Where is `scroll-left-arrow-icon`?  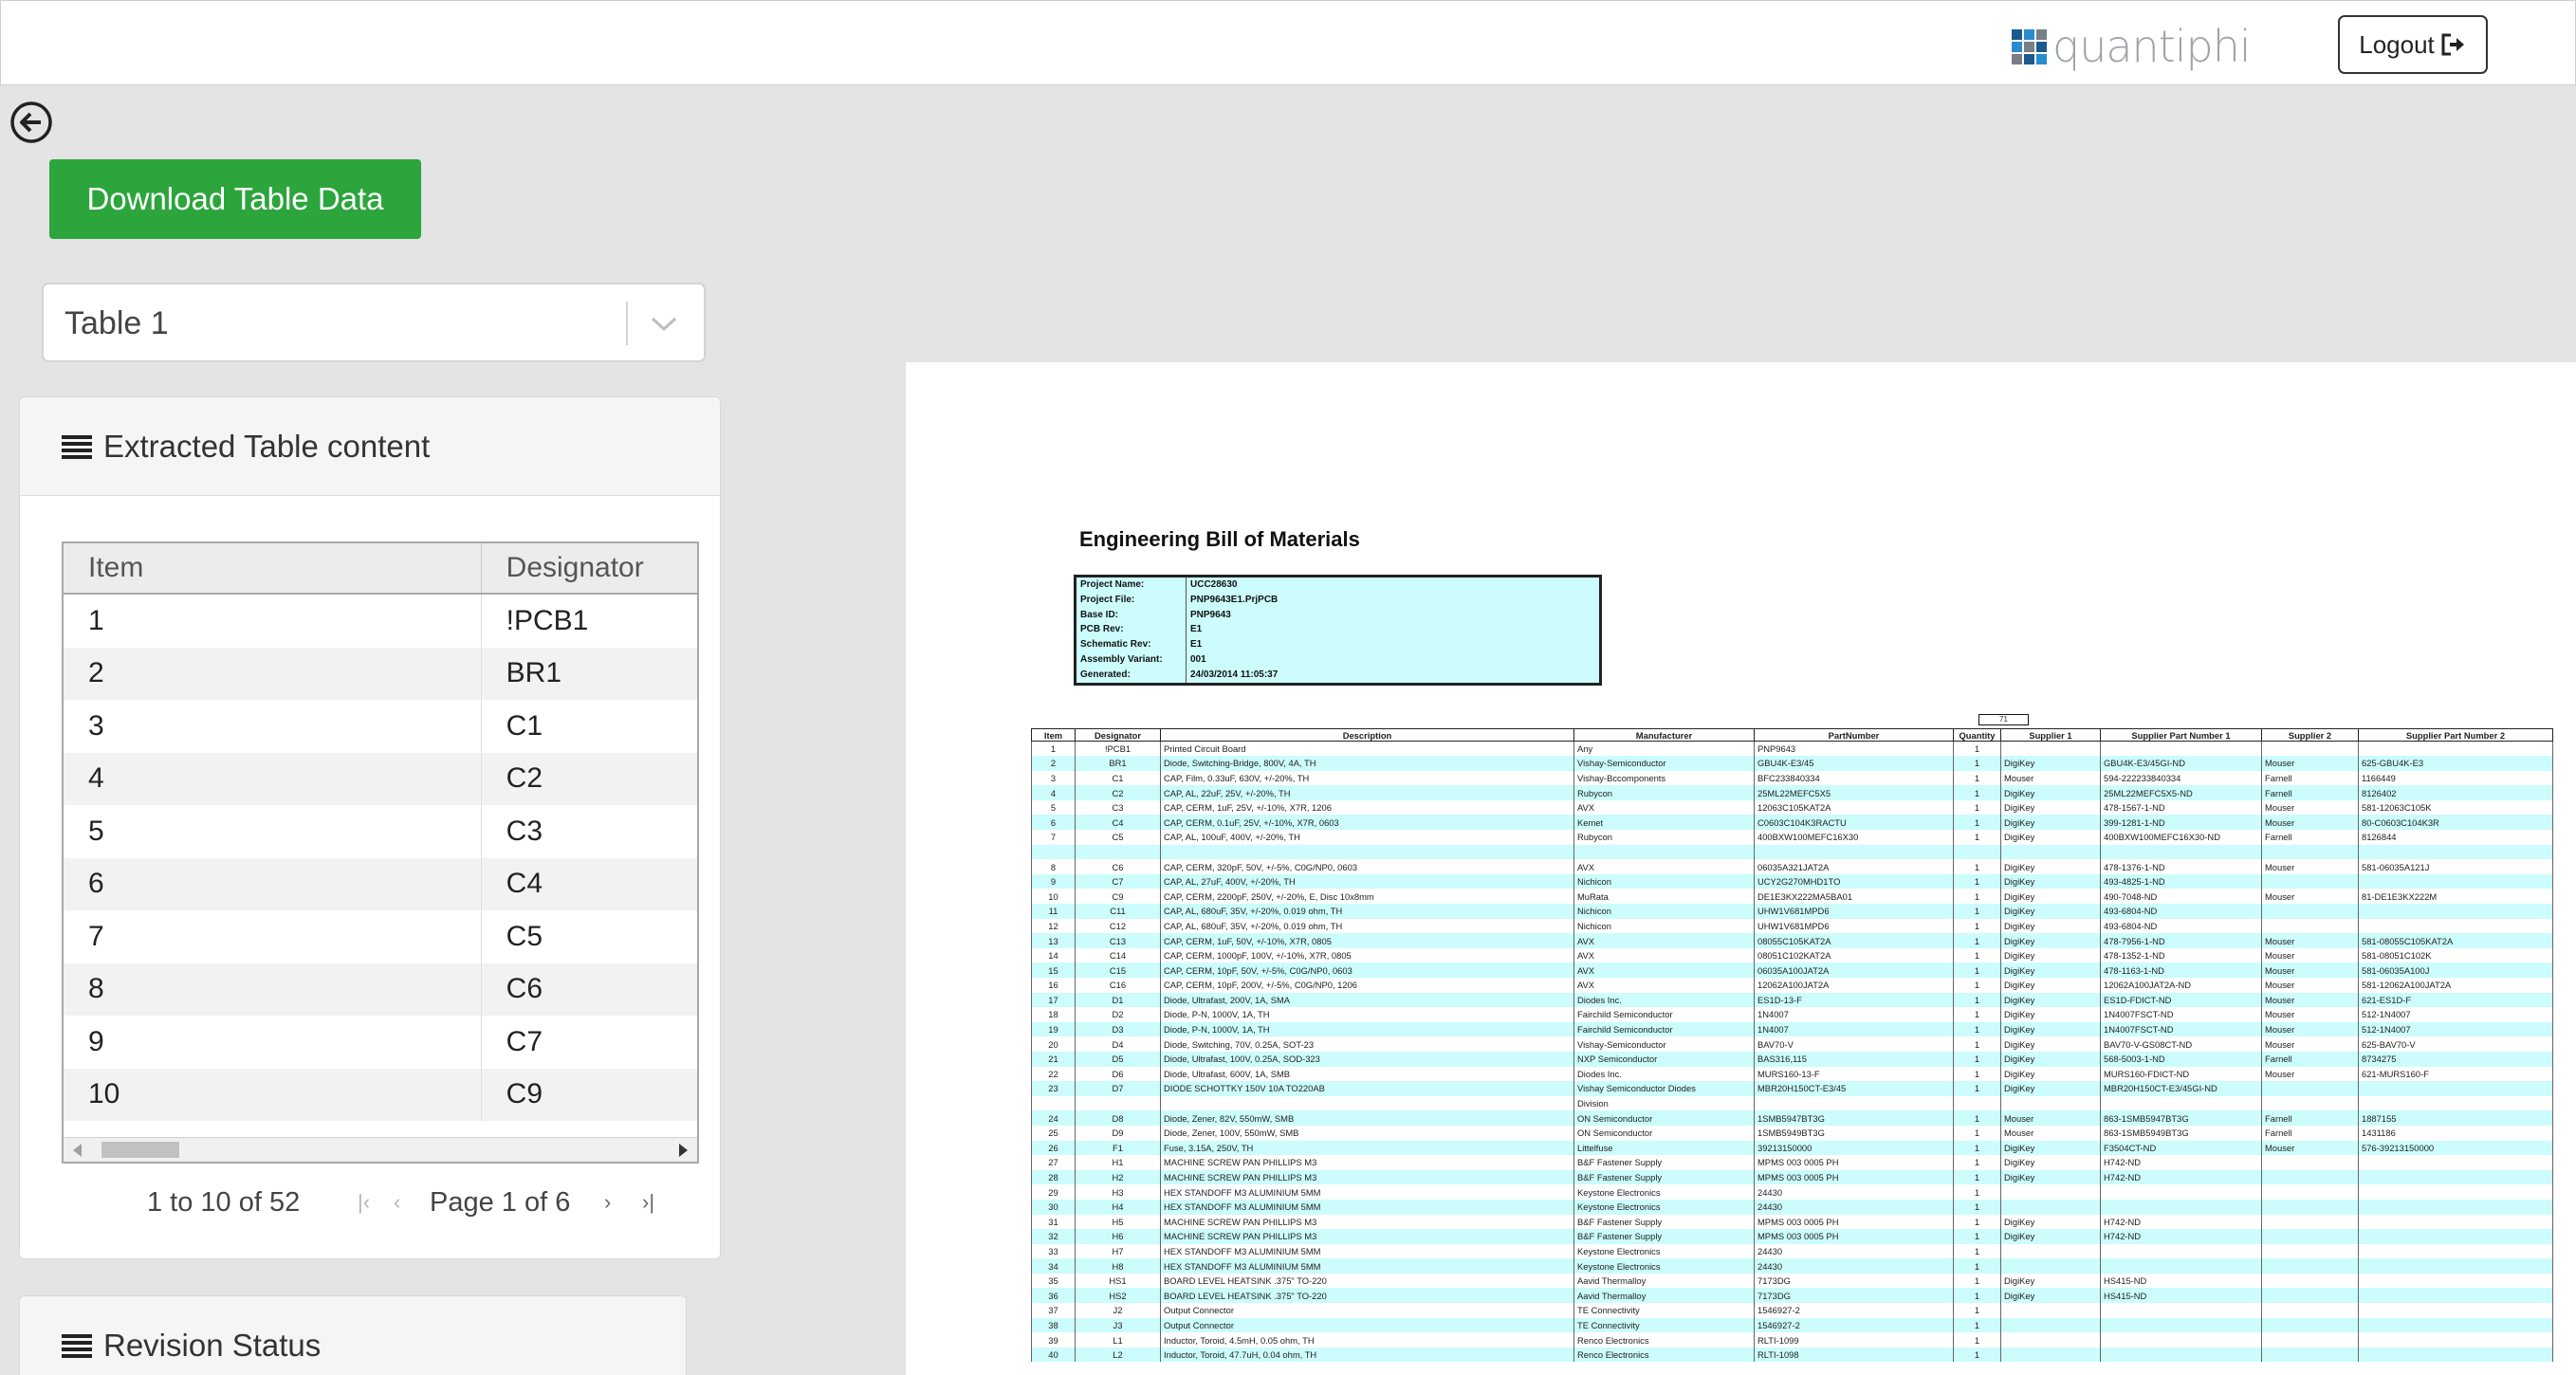
scroll-left-arrow-icon is located at coordinates (77, 1150).